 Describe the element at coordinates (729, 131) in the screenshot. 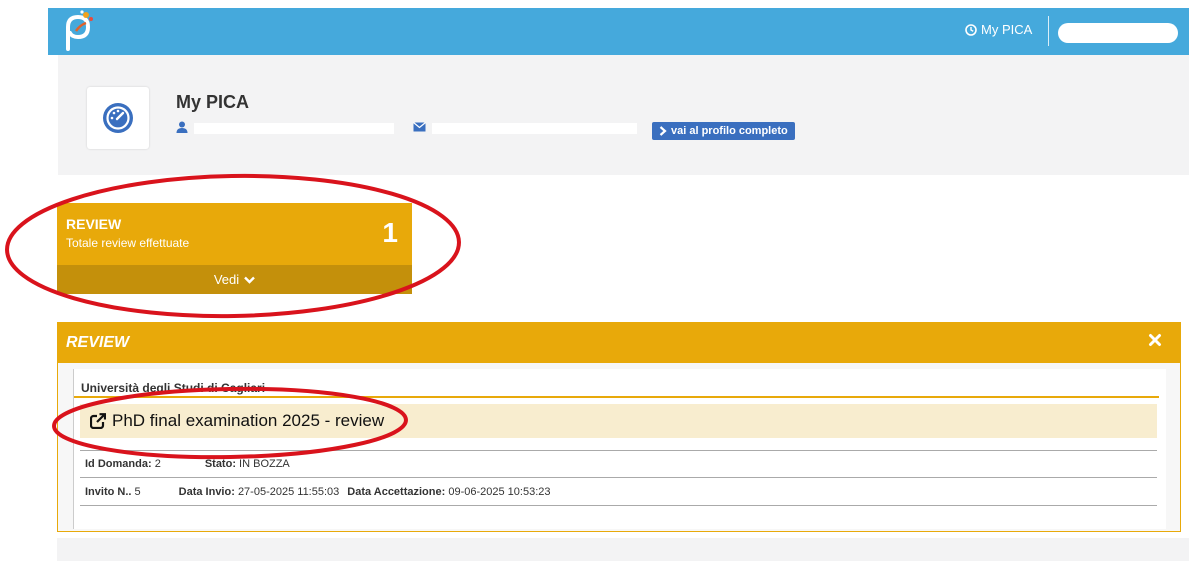

I see `full-profile-label: vai al profilo completo` at that location.